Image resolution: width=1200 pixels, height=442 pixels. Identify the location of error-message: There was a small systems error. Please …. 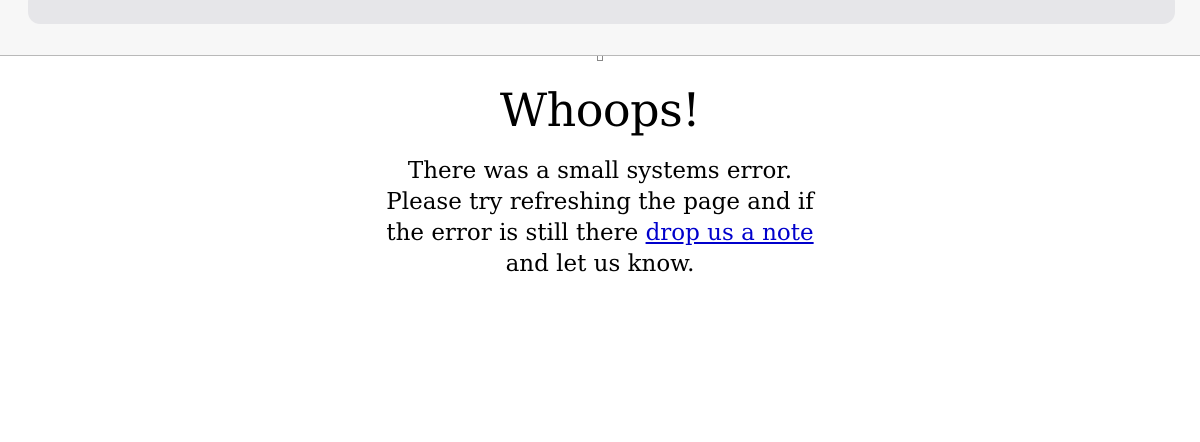
(600, 218).